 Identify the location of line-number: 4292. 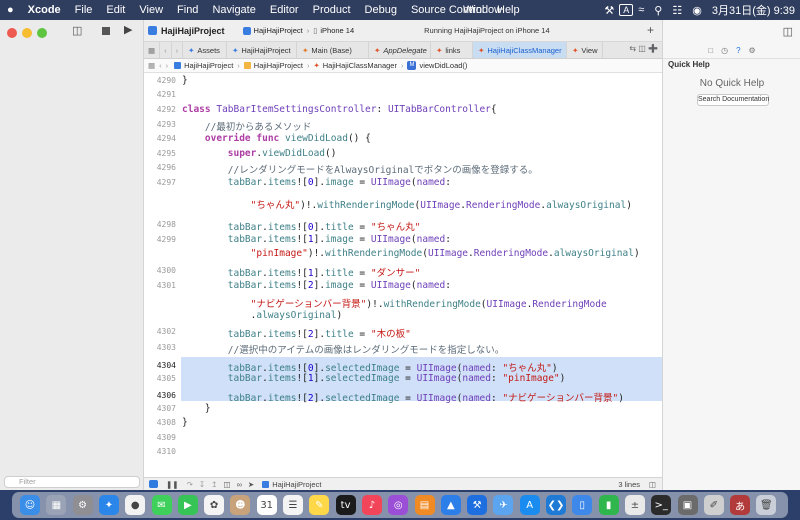
(161, 109).